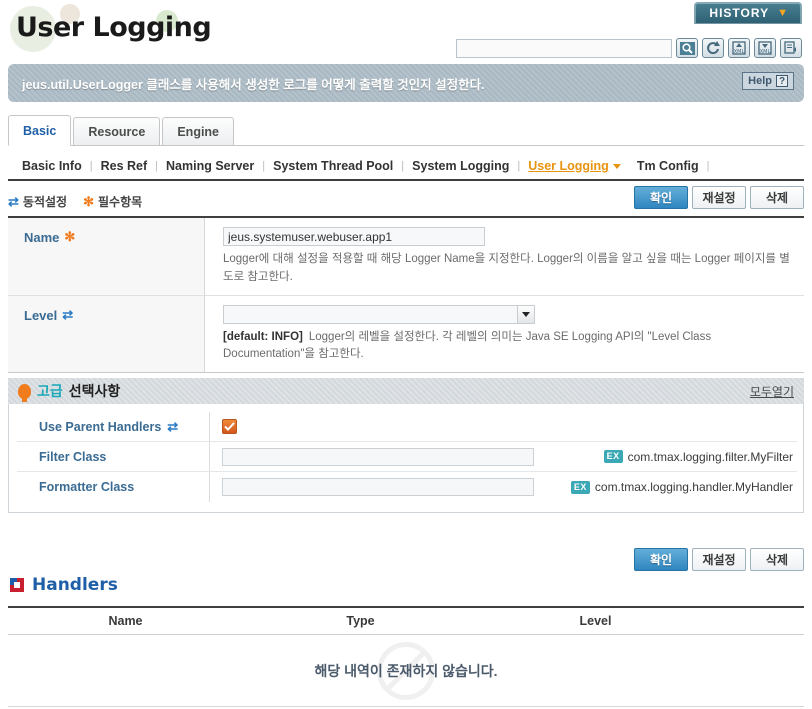 The height and width of the screenshot is (709, 812). Describe the element at coordinates (42, 237) in the screenshot. I see `form-label-text: Name` at that location.